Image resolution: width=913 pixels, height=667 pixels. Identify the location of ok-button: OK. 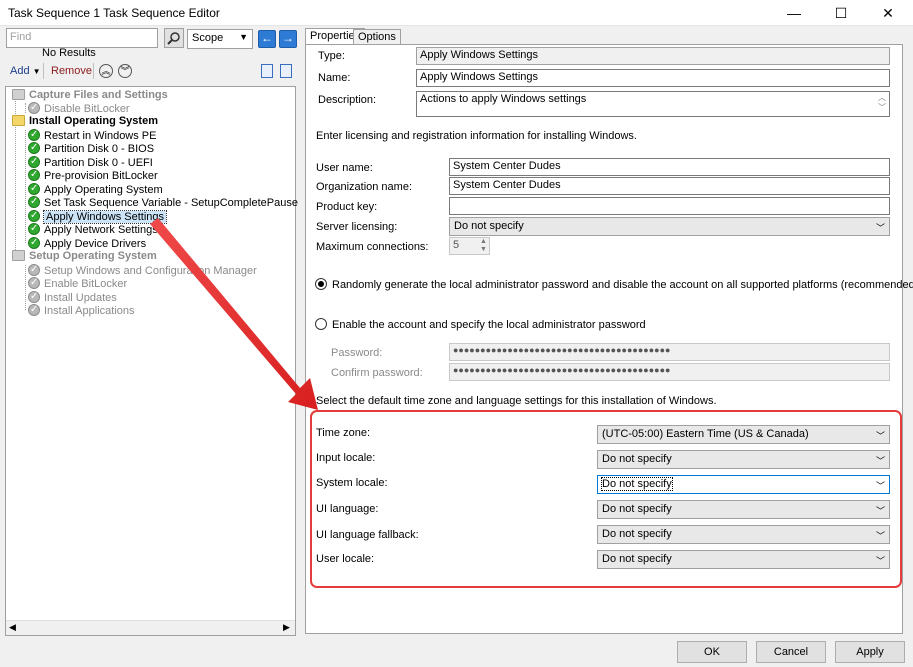
(712, 652).